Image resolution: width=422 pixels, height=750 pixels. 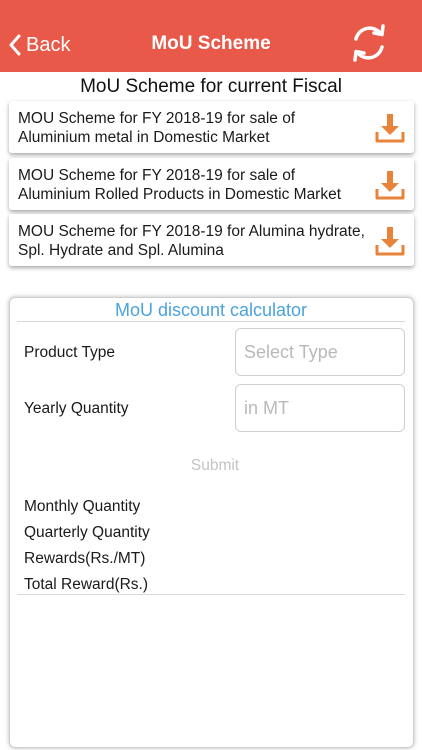 I want to click on section-title: MoU Scheme for current Fiscal, so click(x=211, y=86).